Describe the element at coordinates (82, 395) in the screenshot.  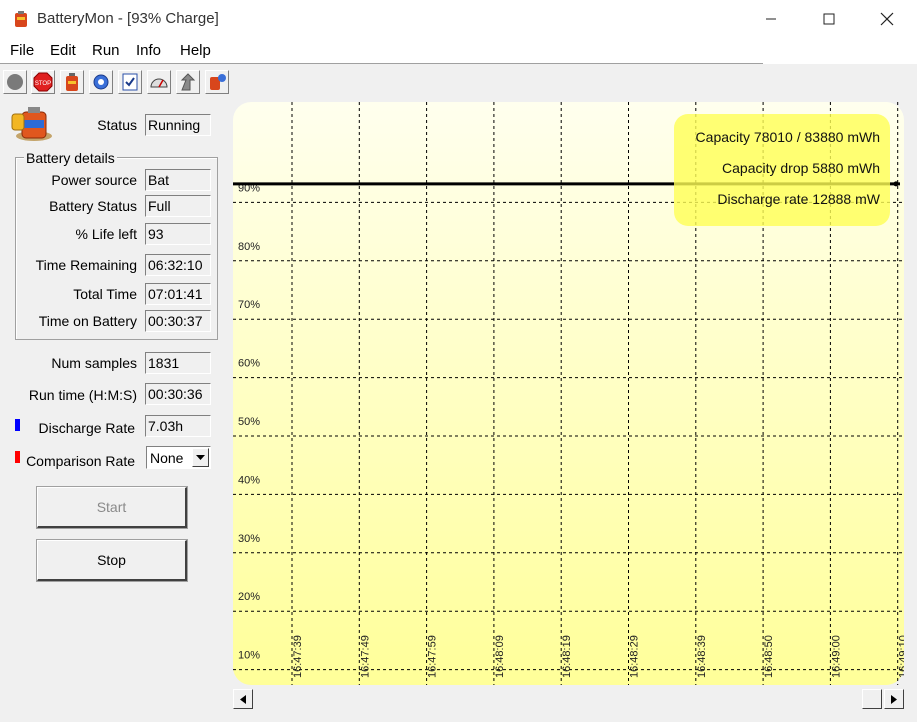
I see `run-time-label: Run time (H:M:S)` at that location.